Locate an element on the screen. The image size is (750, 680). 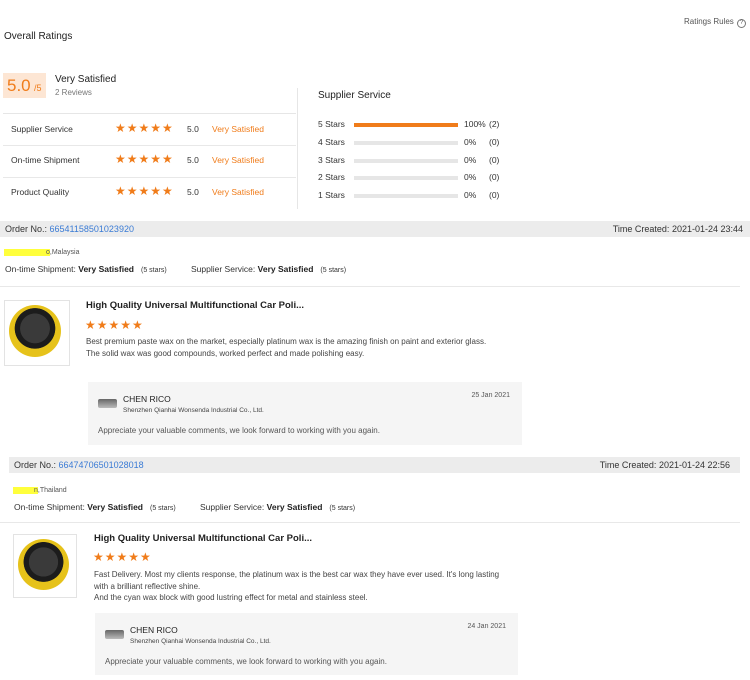
overall-score-suffix: /5 is located at coordinates (38, 88).